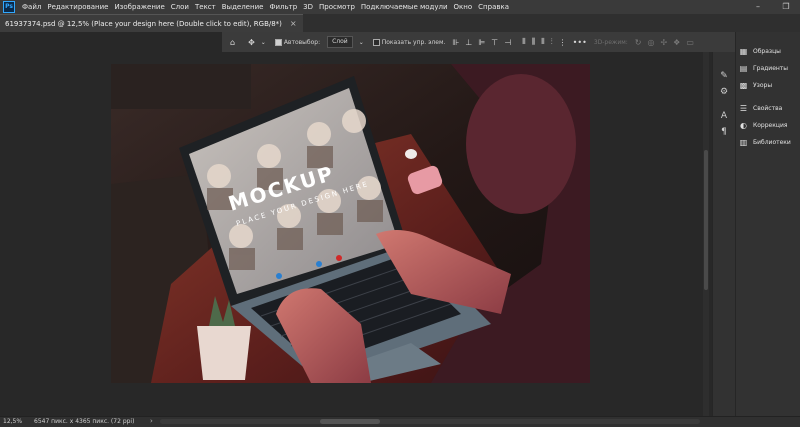  I want to click on align-right-icon: ⊫, so click(481, 42).